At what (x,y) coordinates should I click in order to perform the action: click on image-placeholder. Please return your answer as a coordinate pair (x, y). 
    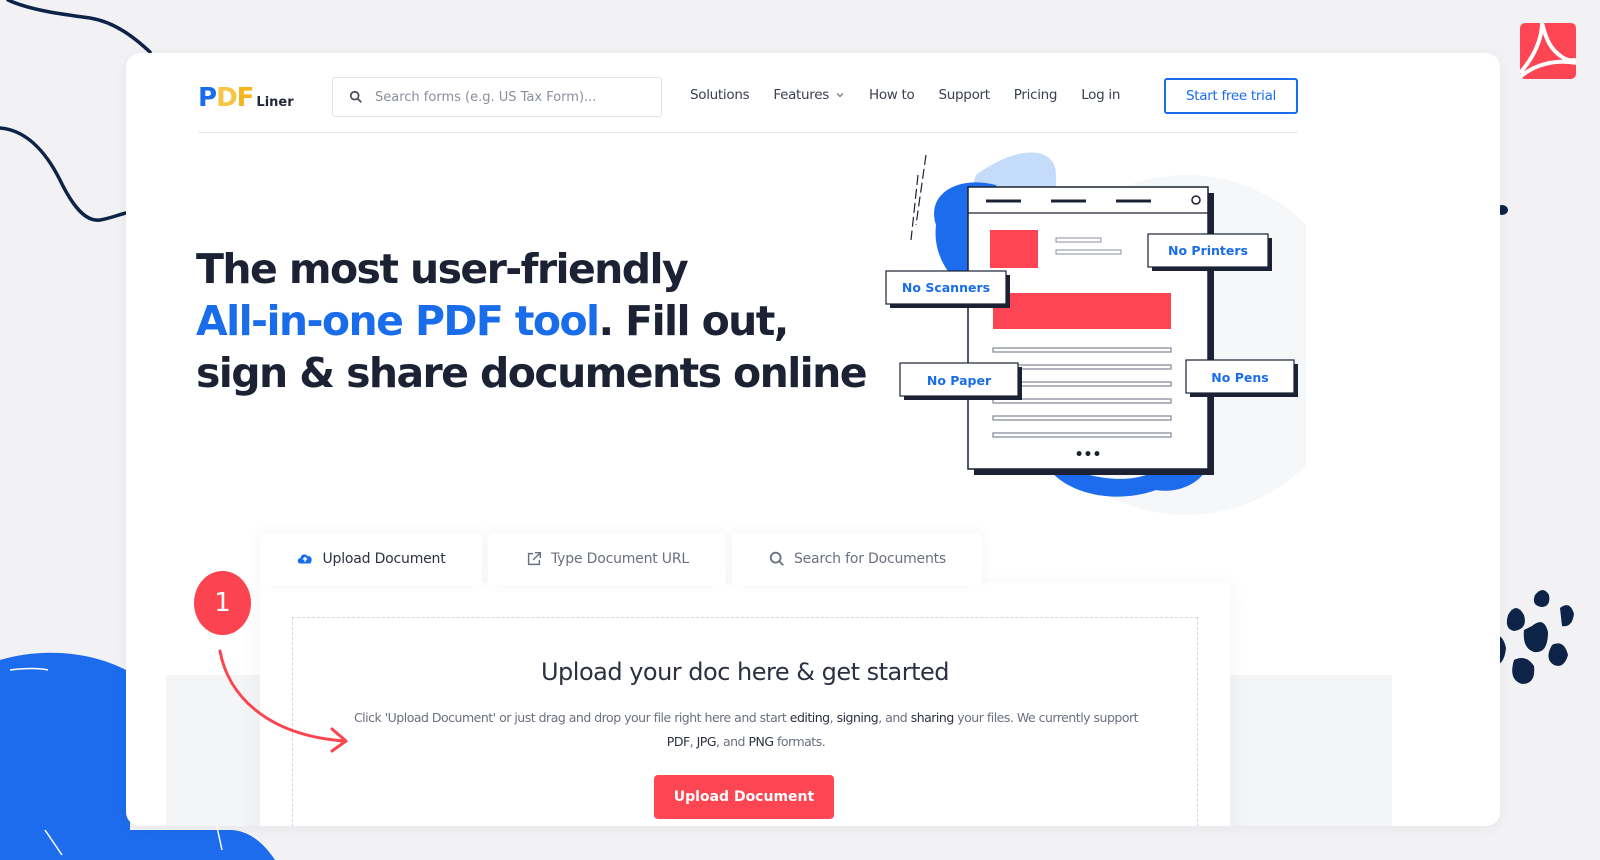
    Looking at the image, I should click on (1014, 249).